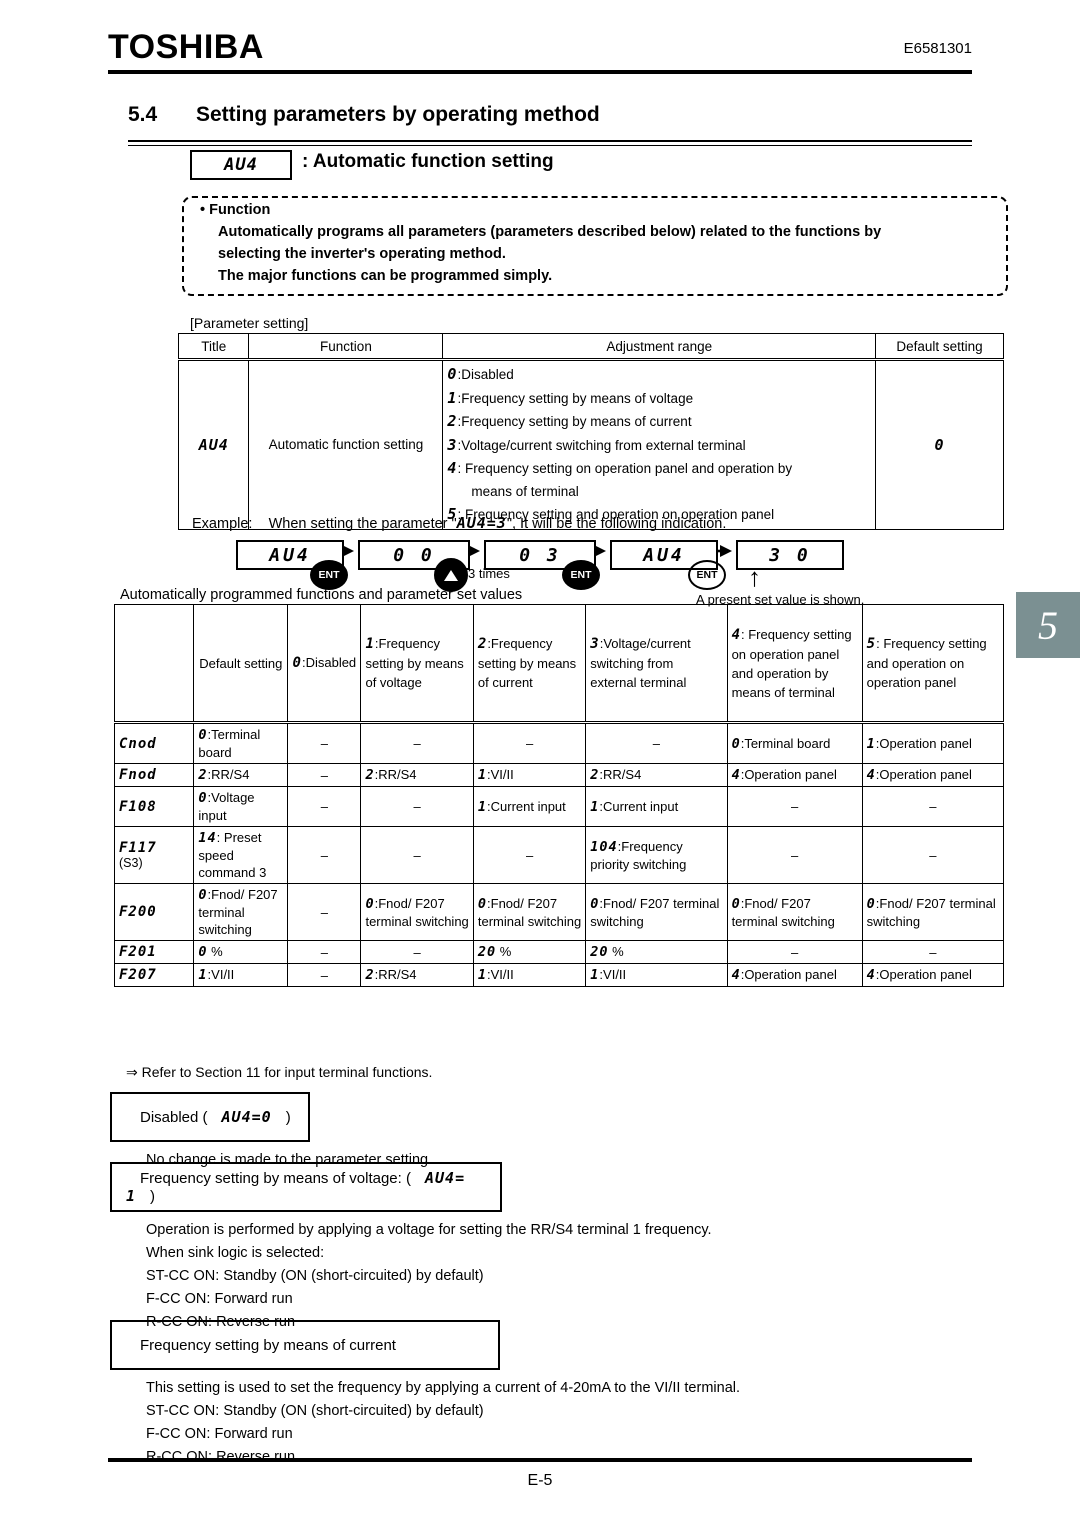 The image size is (1080, 1532). What do you see at coordinates (937, 48) in the screenshot?
I see `document-id: E6581301` at bounding box center [937, 48].